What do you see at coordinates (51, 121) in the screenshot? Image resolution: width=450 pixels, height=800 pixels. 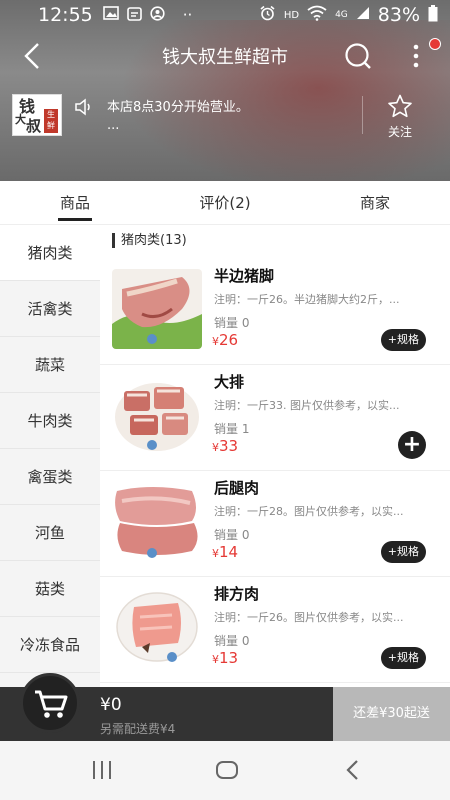 I see `logo-stamp: 生鲜` at bounding box center [51, 121].